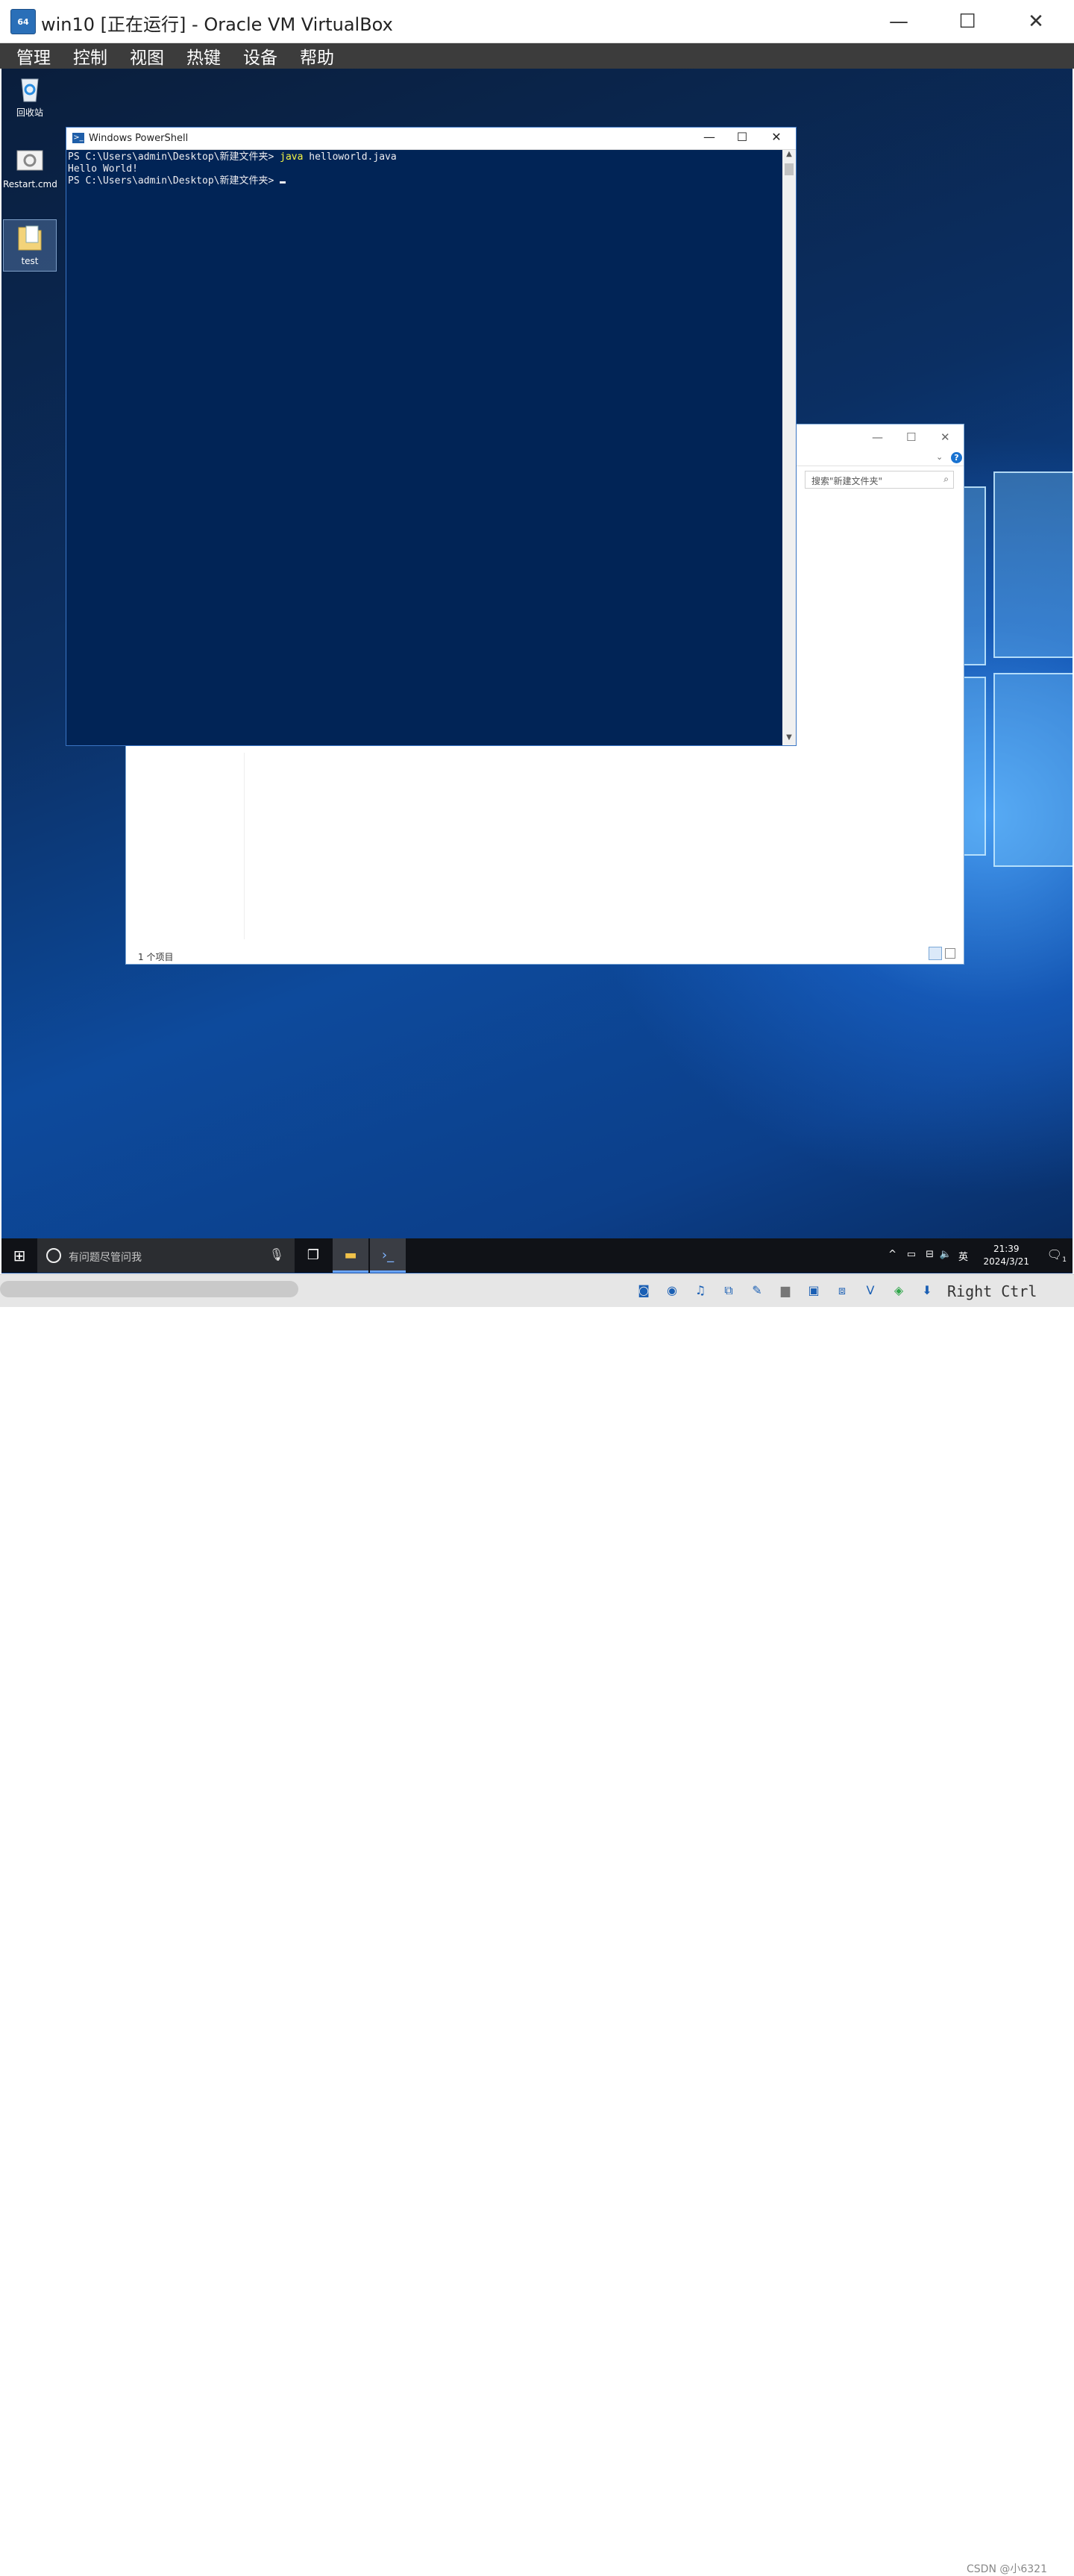 This screenshot has width=1074, height=2576. What do you see at coordinates (29, 112) in the screenshot?
I see `desktop-icon-label: 回收站` at bounding box center [29, 112].